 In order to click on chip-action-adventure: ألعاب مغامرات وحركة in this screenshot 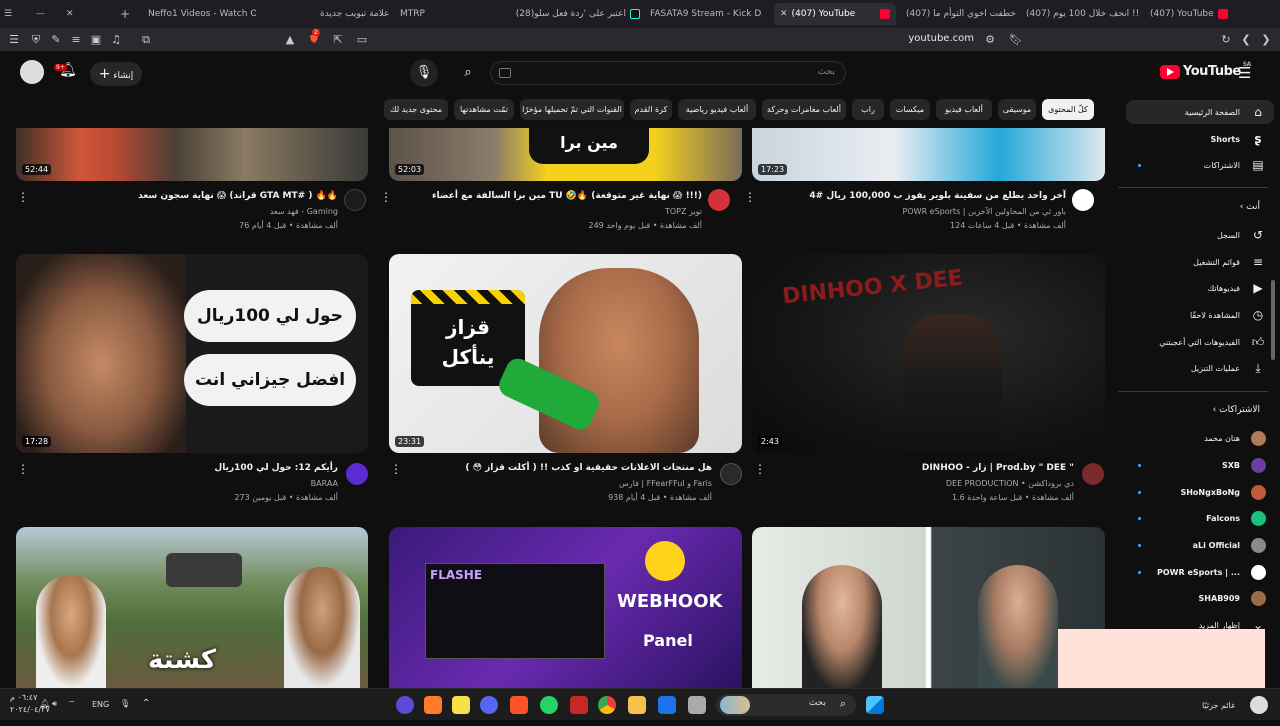, I will do `click(804, 109)`.